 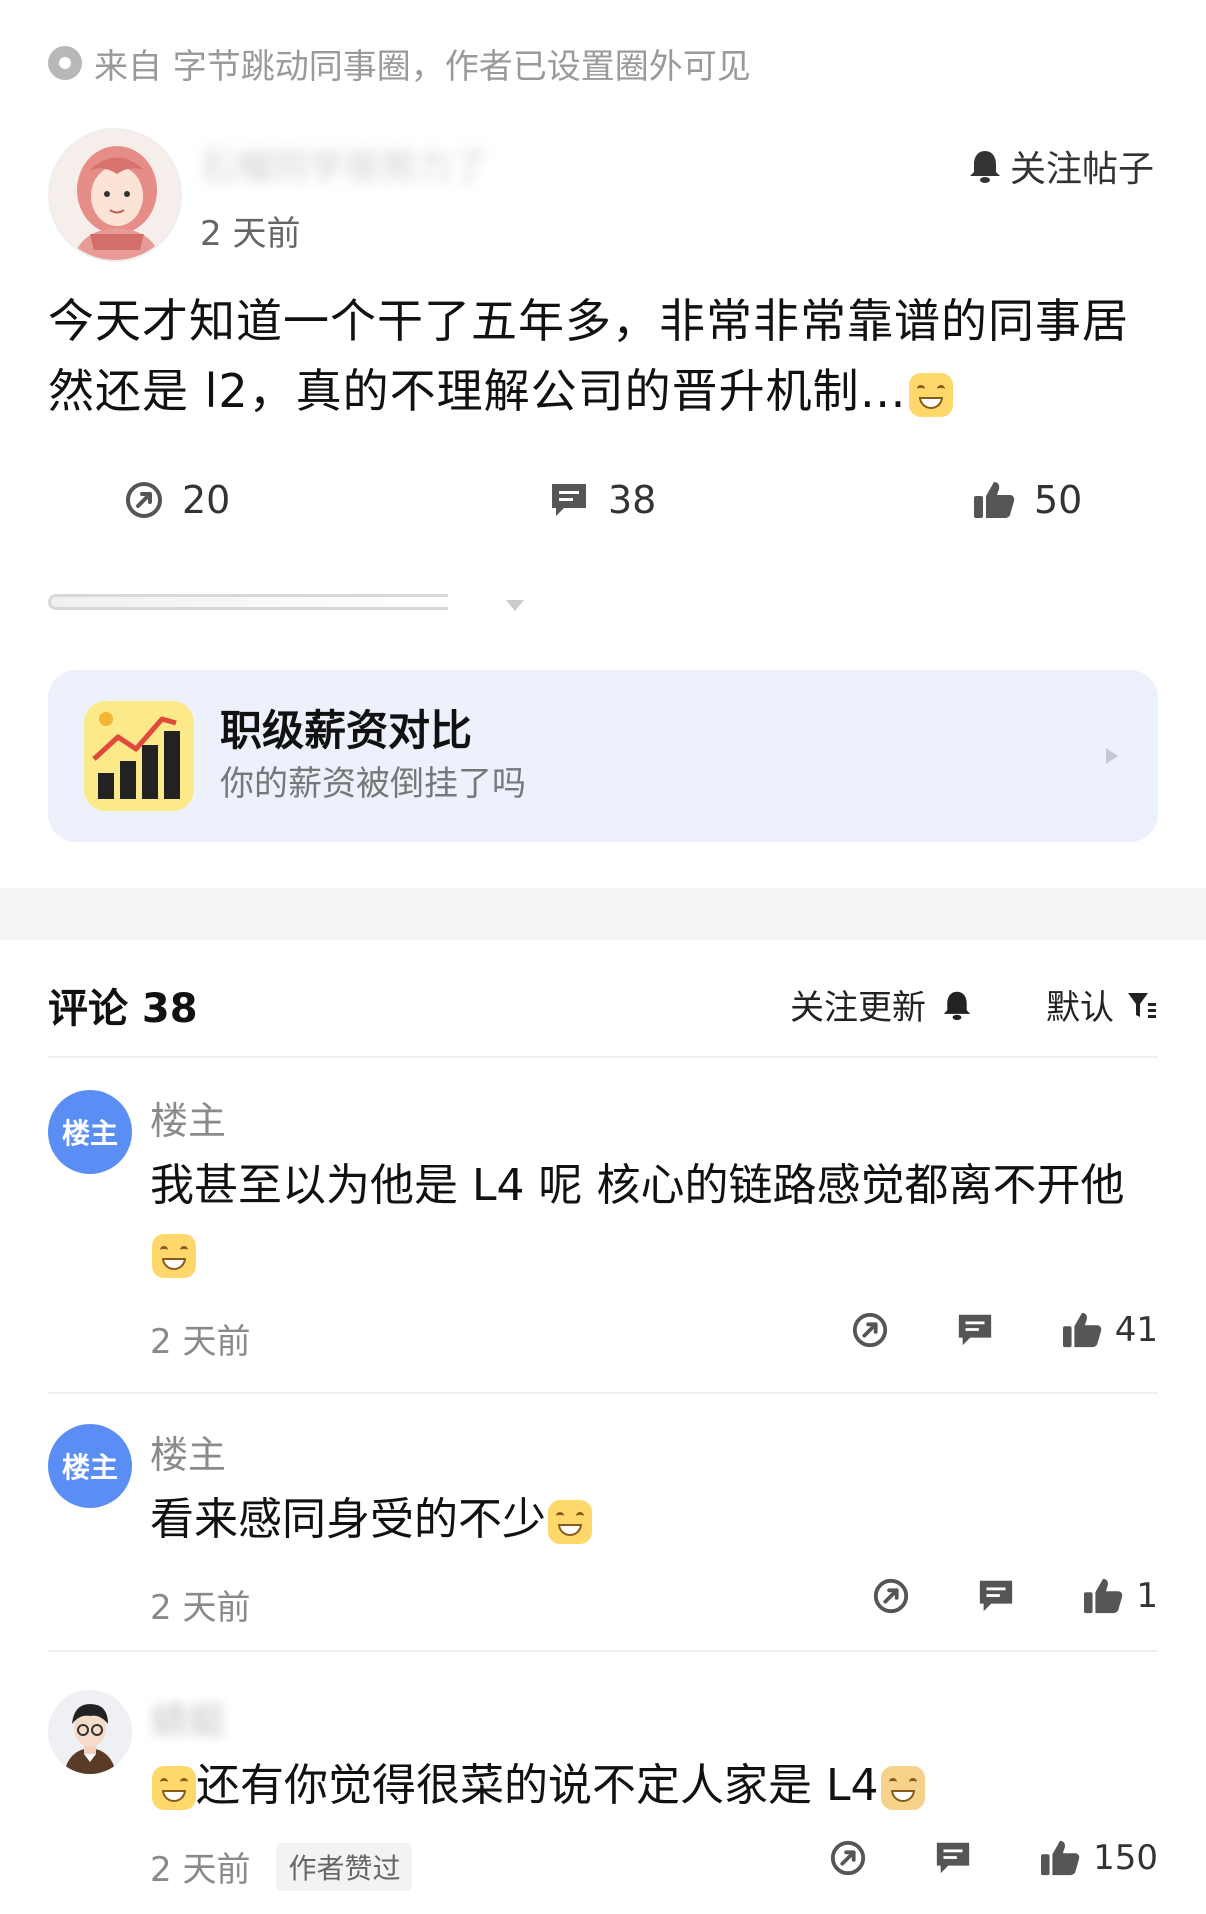 What do you see at coordinates (115, 195) in the screenshot?
I see `post-author-avatar` at bounding box center [115, 195].